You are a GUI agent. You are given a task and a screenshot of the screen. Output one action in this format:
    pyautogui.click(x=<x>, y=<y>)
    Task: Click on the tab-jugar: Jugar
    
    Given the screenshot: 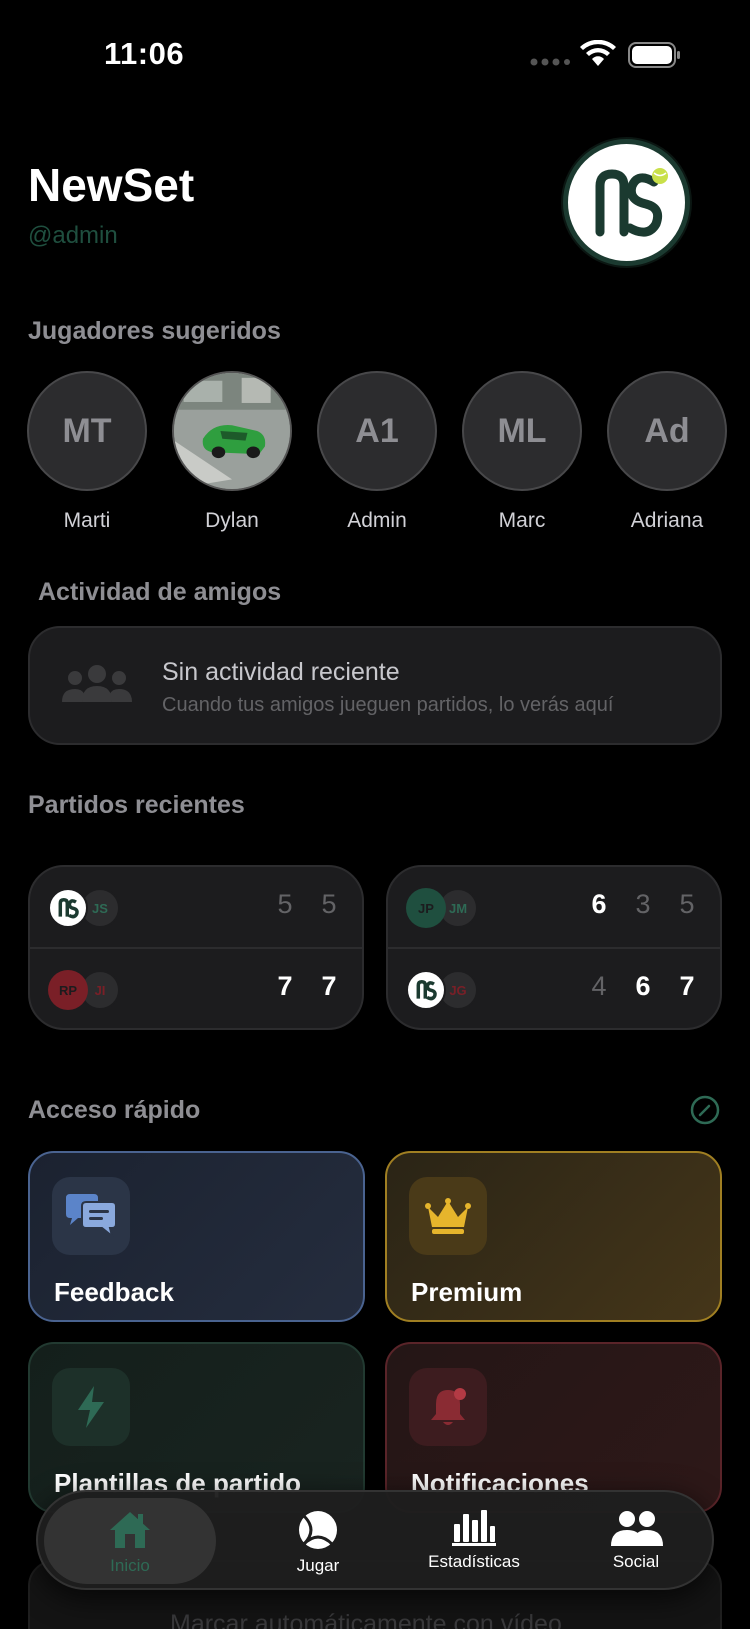 What is the action you would take?
    pyautogui.click(x=318, y=1541)
    